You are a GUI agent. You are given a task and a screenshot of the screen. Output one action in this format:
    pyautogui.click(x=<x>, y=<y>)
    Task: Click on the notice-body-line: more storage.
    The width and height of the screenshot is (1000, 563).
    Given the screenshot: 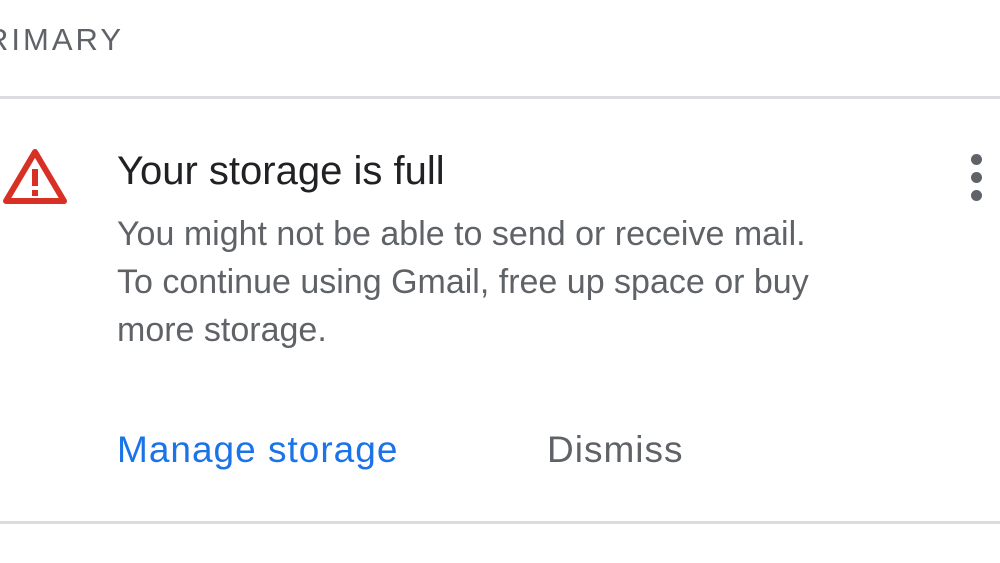 What is the action you would take?
    pyautogui.click(x=222, y=330)
    